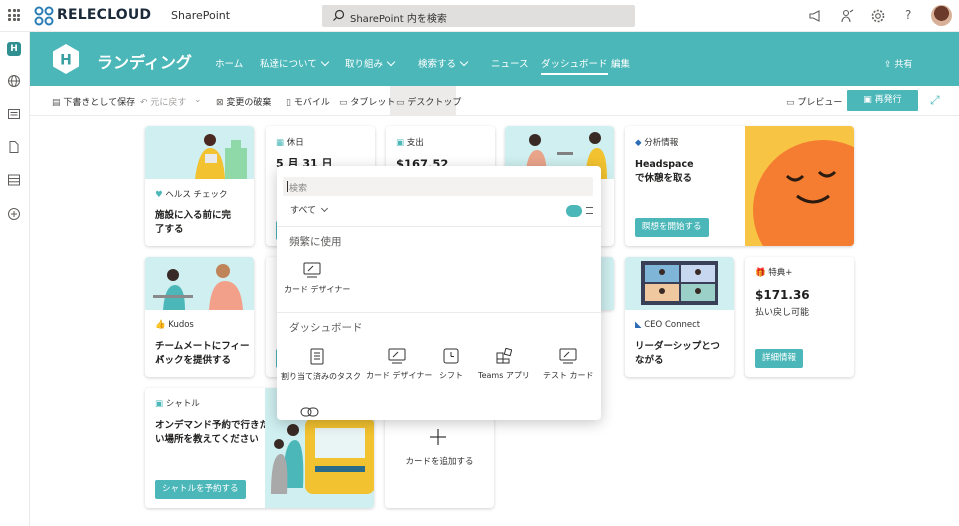 The image size is (959, 526). Describe the element at coordinates (672, 227) in the screenshot. I see `start-meditation-button: 瞑想を開始する` at that location.